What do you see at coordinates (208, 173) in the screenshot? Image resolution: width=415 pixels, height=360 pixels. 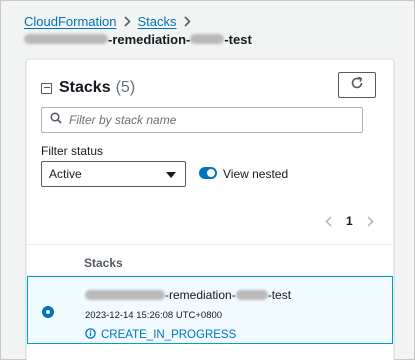 I see `view-nested-toggle` at bounding box center [208, 173].